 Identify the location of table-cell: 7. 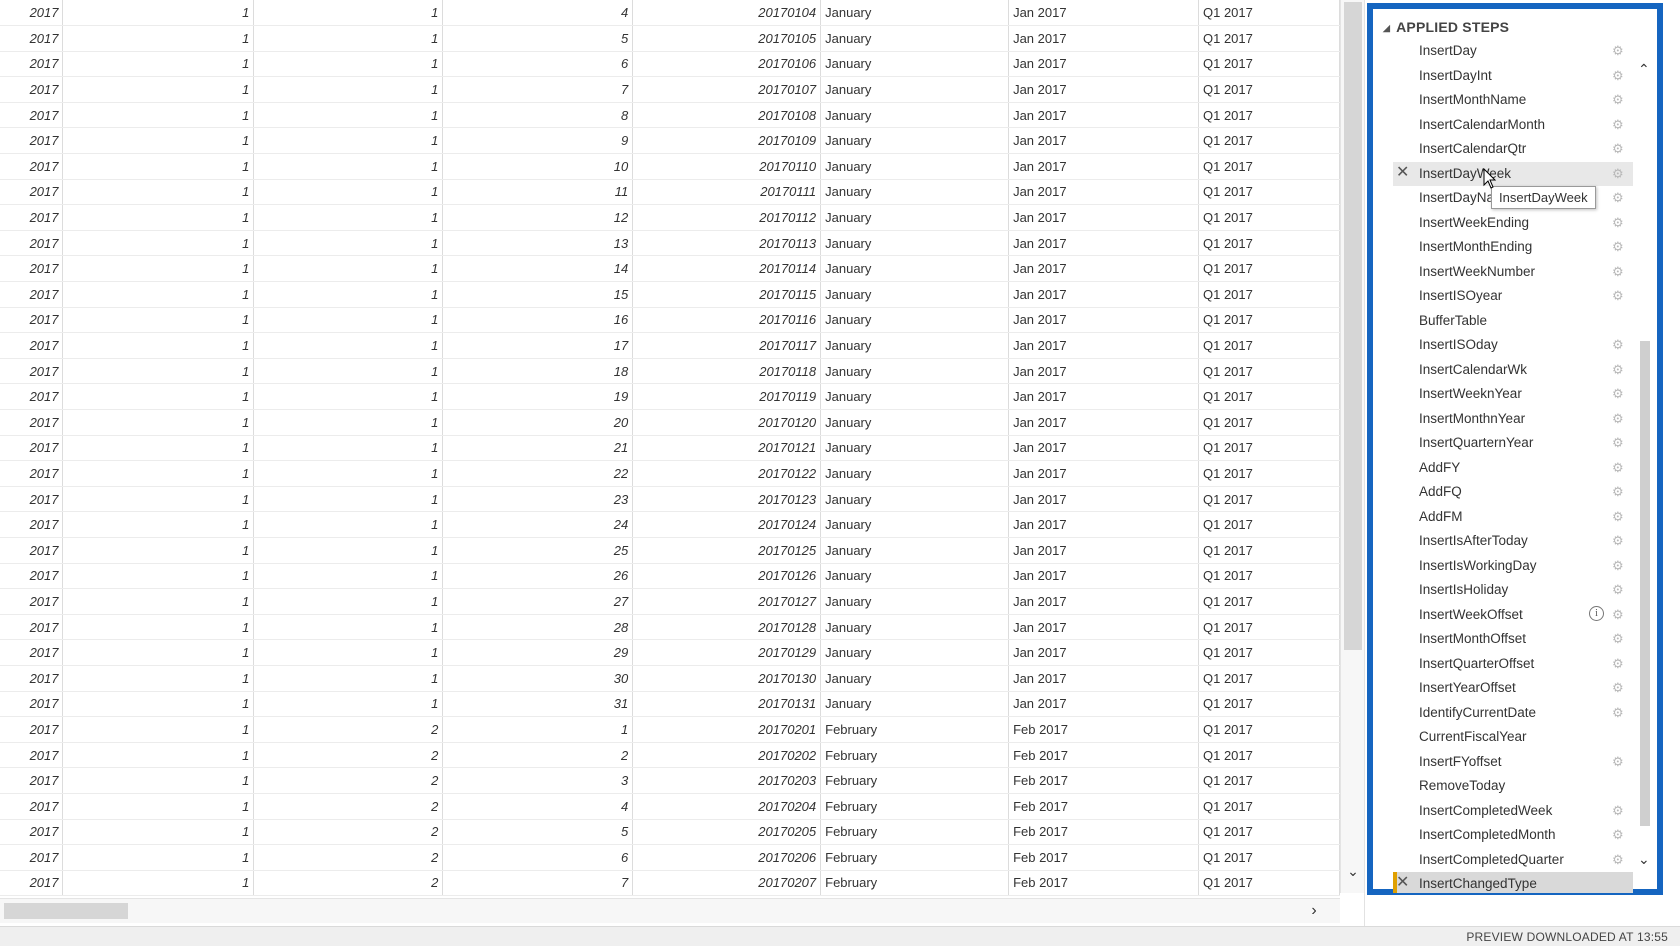
(538, 883).